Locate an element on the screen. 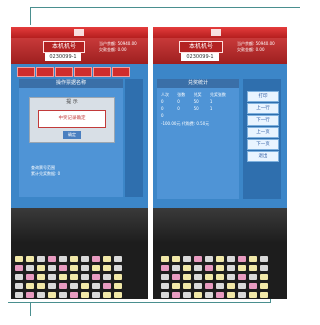  dialog-ok-button: 确定 is located at coordinates (72, 135).